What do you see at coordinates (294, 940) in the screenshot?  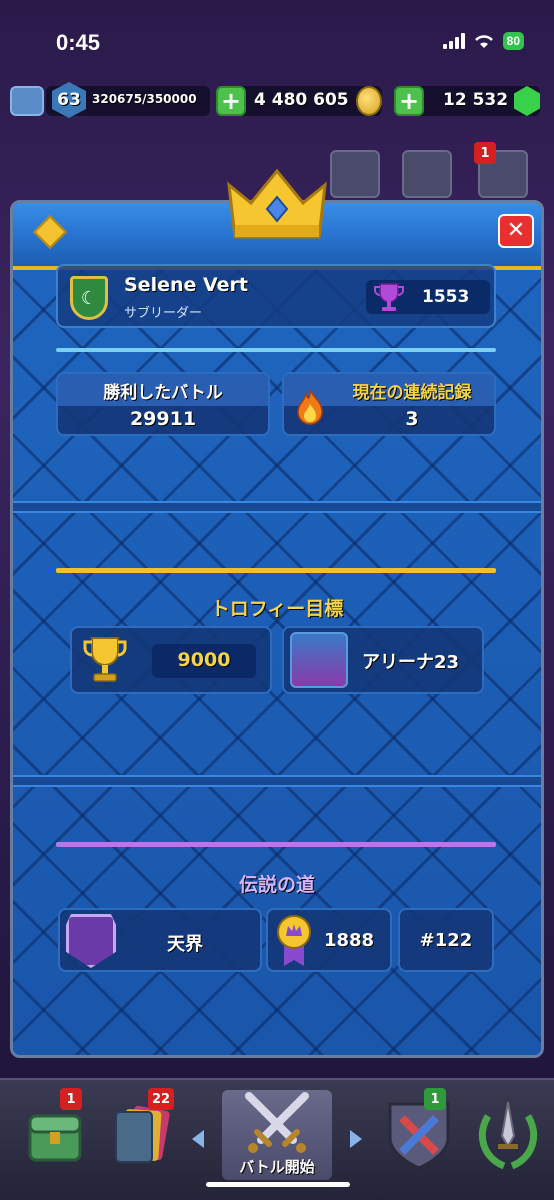 I see `medal-icon` at bounding box center [294, 940].